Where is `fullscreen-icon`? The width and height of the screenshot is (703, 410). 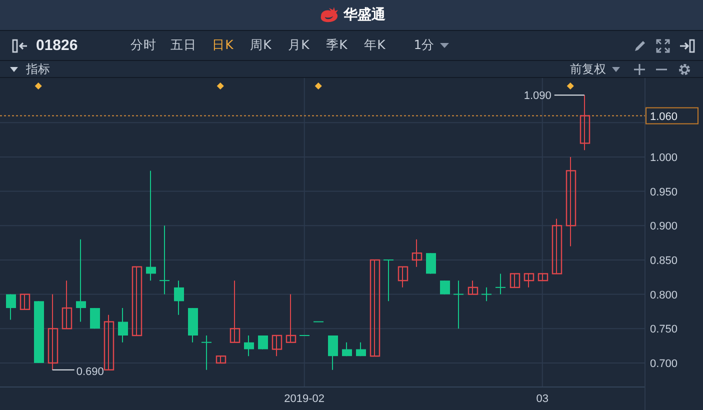
fullscreen-icon is located at coordinates (663, 45).